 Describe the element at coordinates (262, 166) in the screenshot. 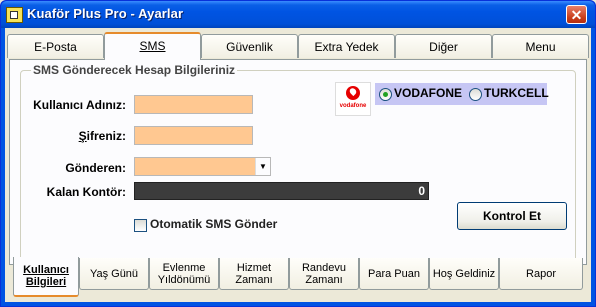

I see `chevron-down-icon: ▼` at that location.